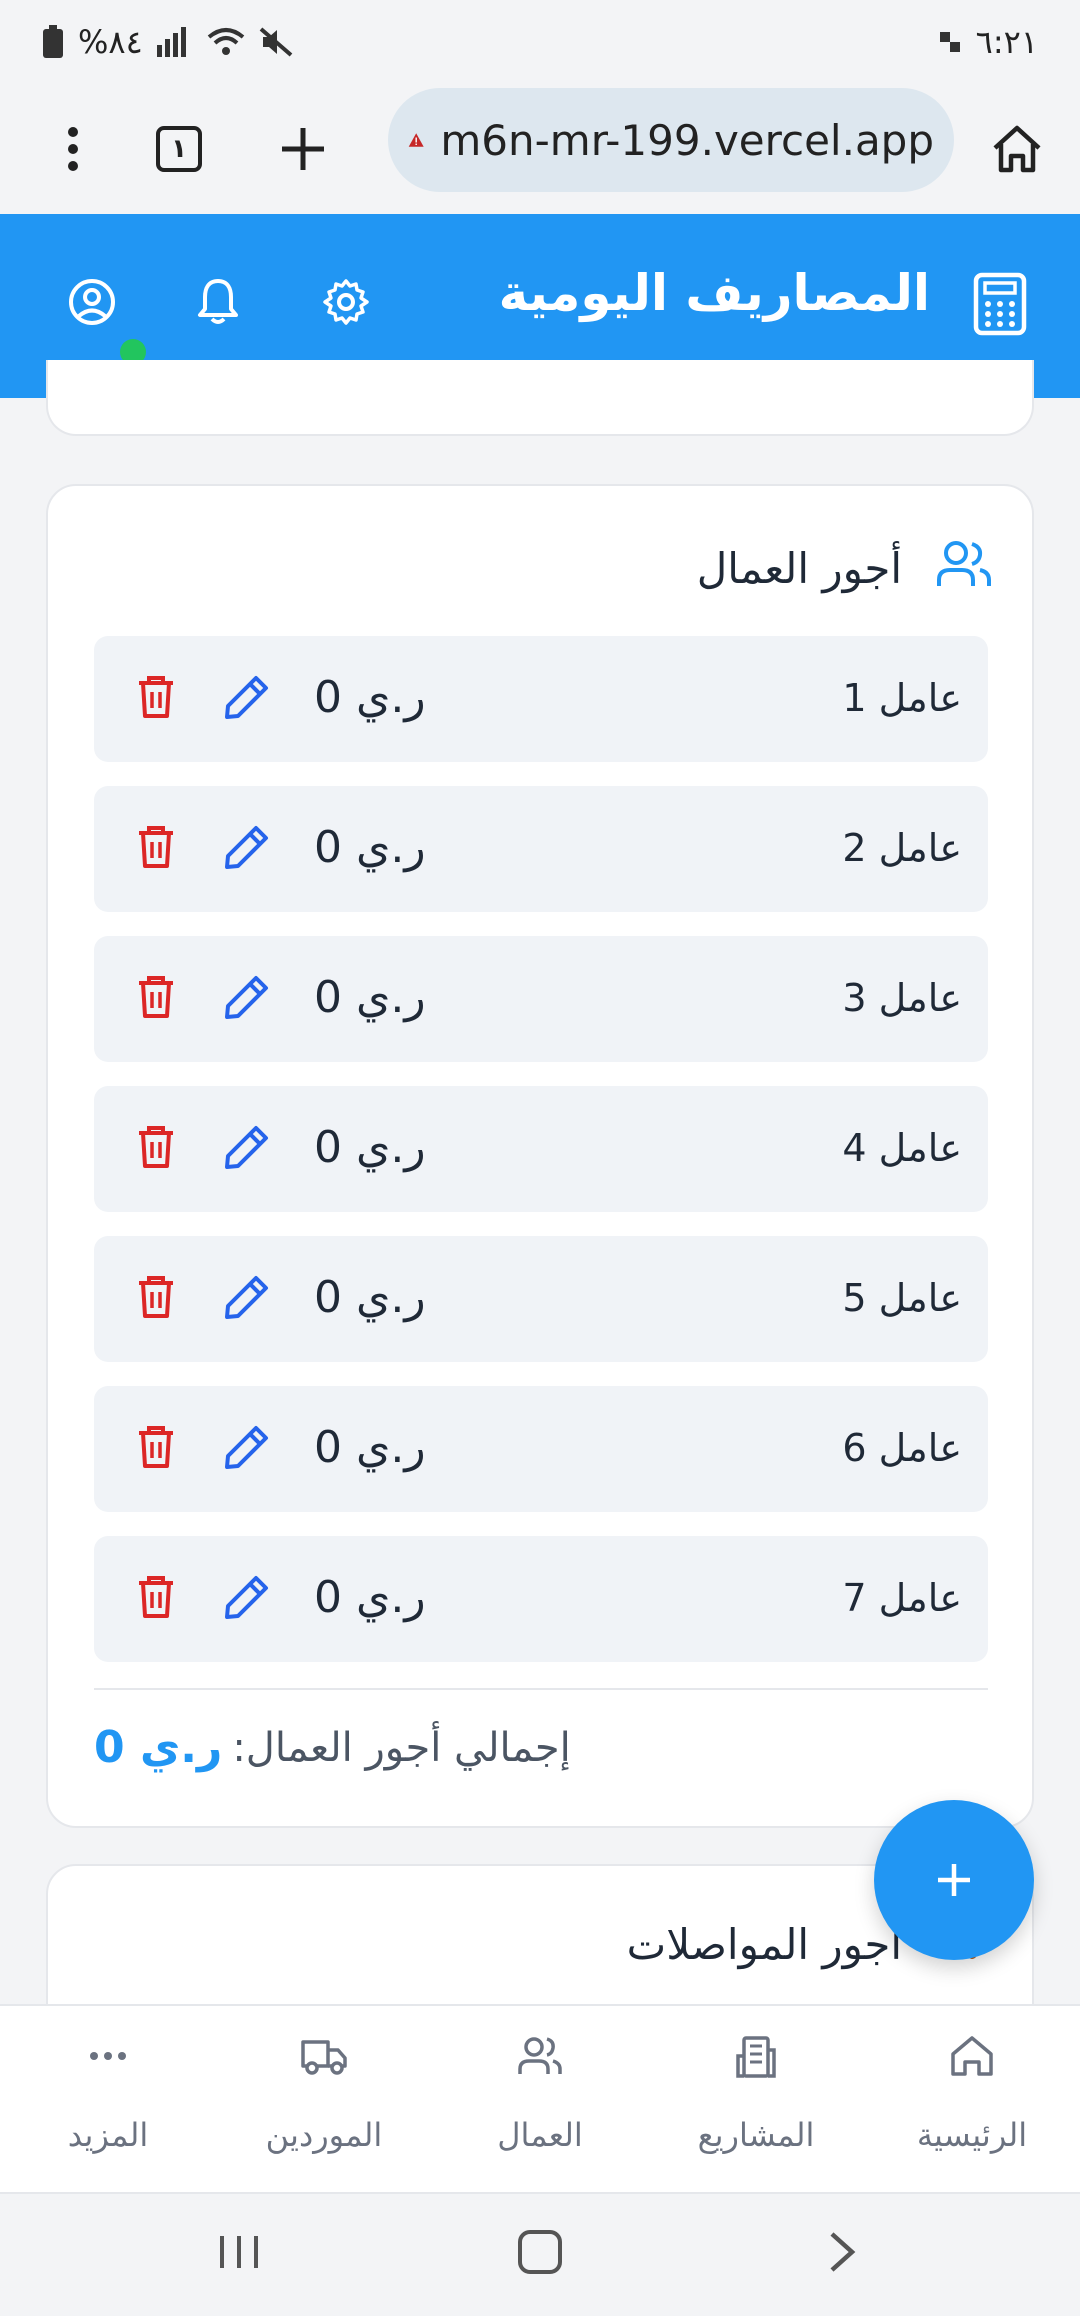 Image resolution: width=1080 pixels, height=2316 pixels. I want to click on menu-button, so click(73, 149).